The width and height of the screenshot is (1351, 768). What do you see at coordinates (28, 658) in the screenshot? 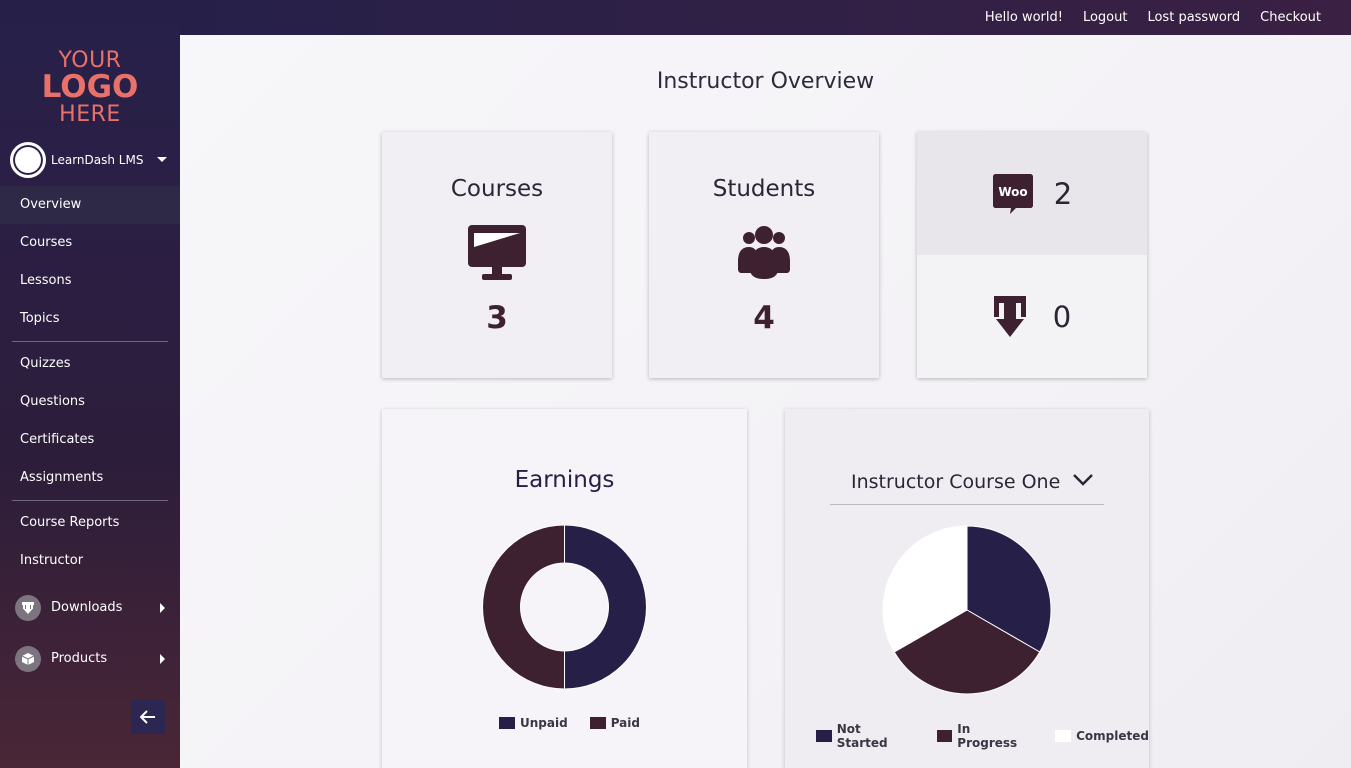
I see `box-icon` at bounding box center [28, 658].